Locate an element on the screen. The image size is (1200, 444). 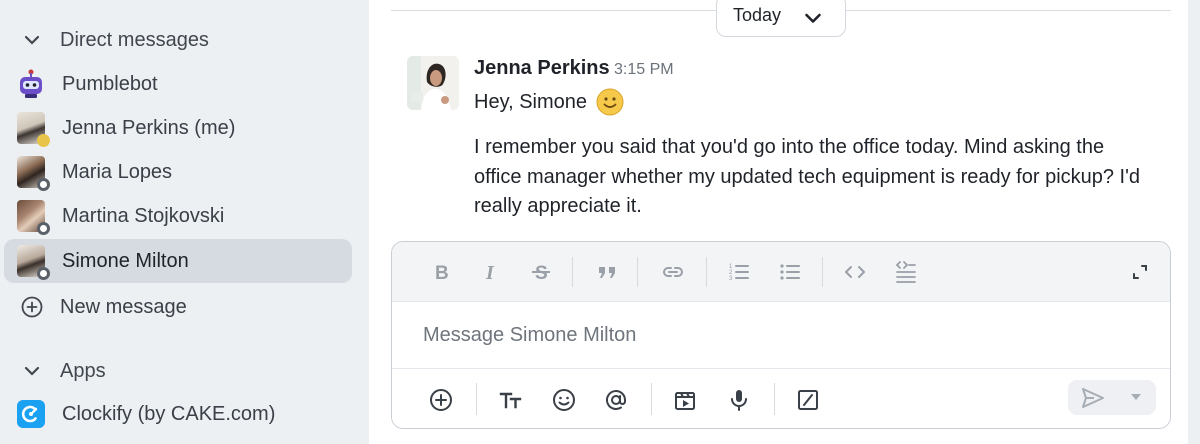
bold-icon: B is located at coordinates (442, 273).